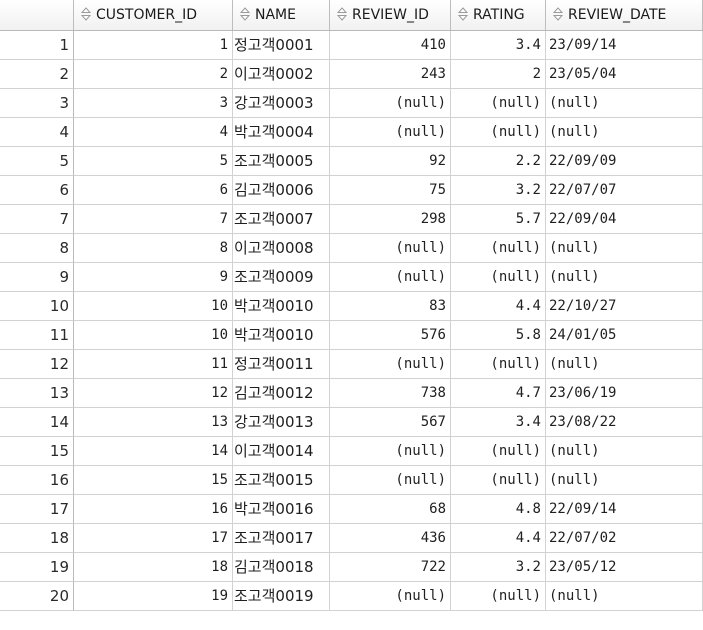 The width and height of the screenshot is (703, 630). Describe the element at coordinates (498, 74) in the screenshot. I see `cell-rating: 2` at that location.